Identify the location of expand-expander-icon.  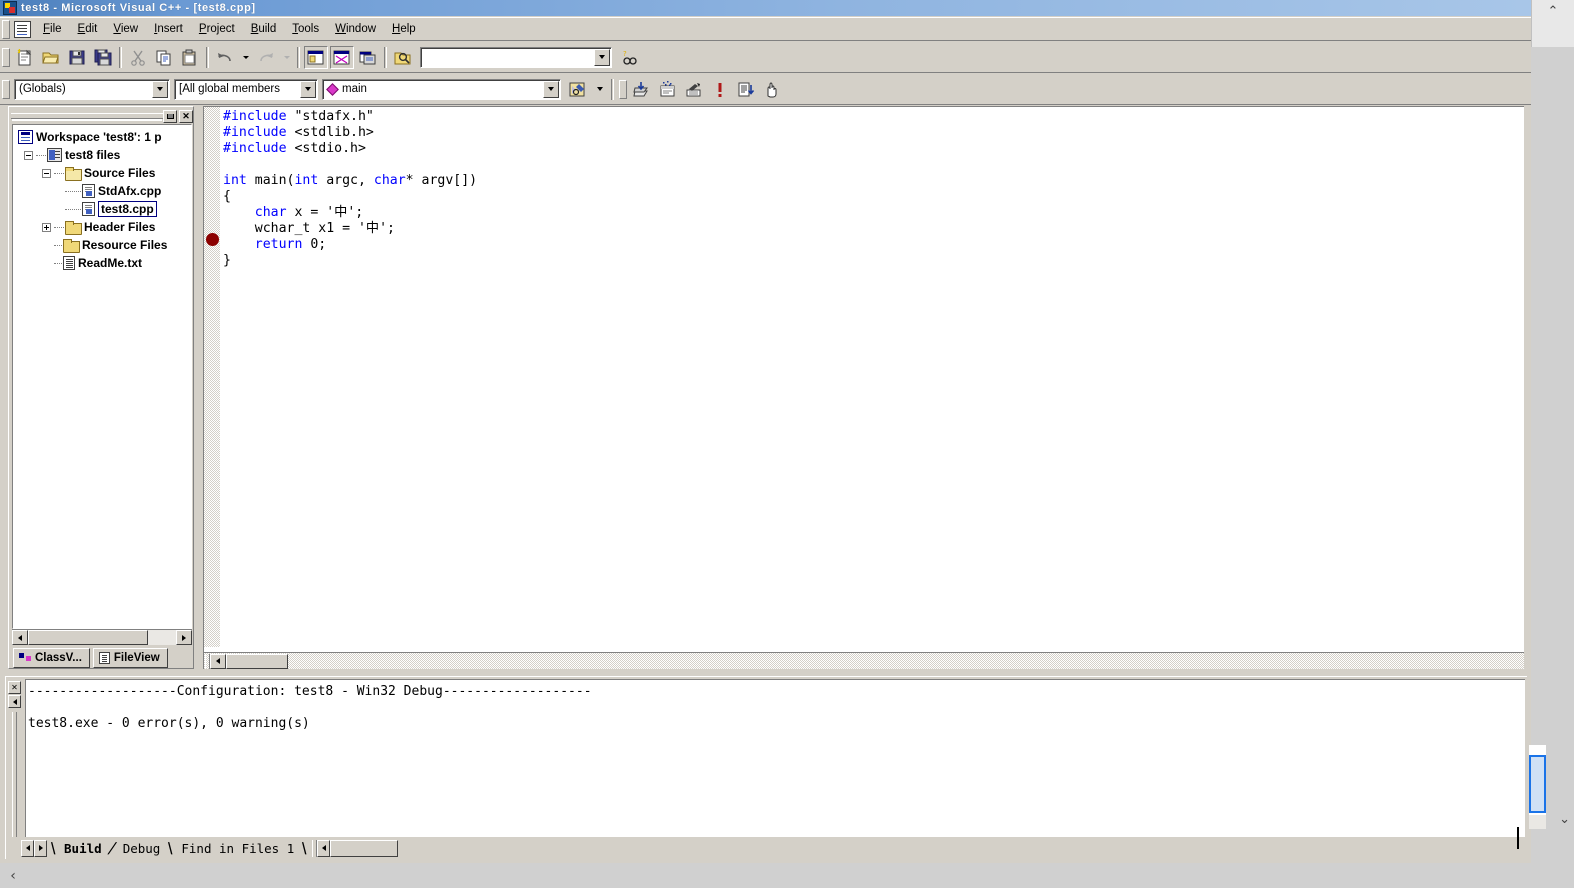
(46, 227).